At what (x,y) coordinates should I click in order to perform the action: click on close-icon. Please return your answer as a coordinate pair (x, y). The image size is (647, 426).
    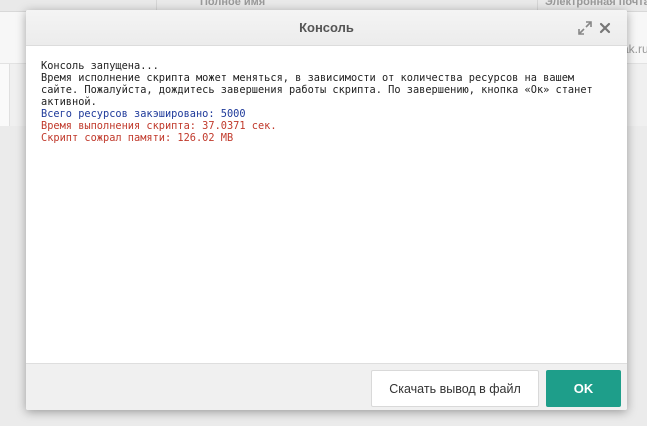
    Looking at the image, I should click on (605, 28).